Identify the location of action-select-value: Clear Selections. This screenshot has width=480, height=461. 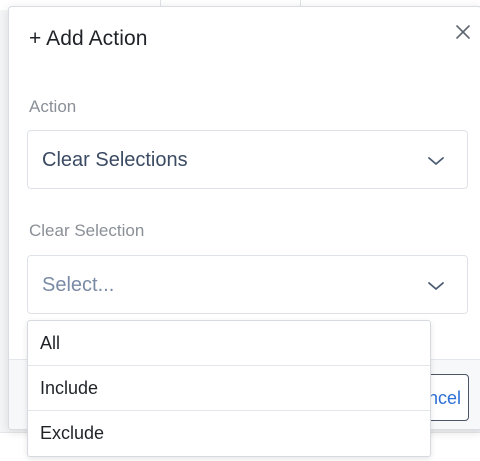
(115, 160).